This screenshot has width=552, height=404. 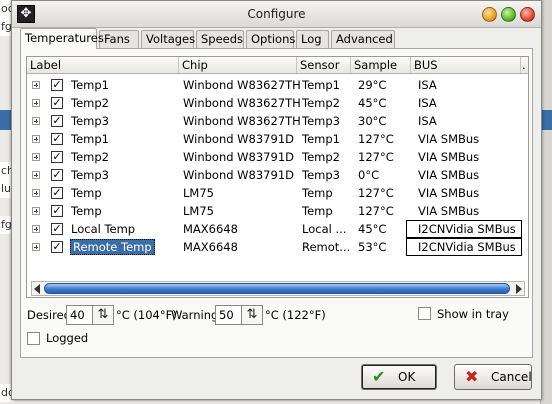 What do you see at coordinates (472, 376) in the screenshot?
I see `x-icon: ✖` at bounding box center [472, 376].